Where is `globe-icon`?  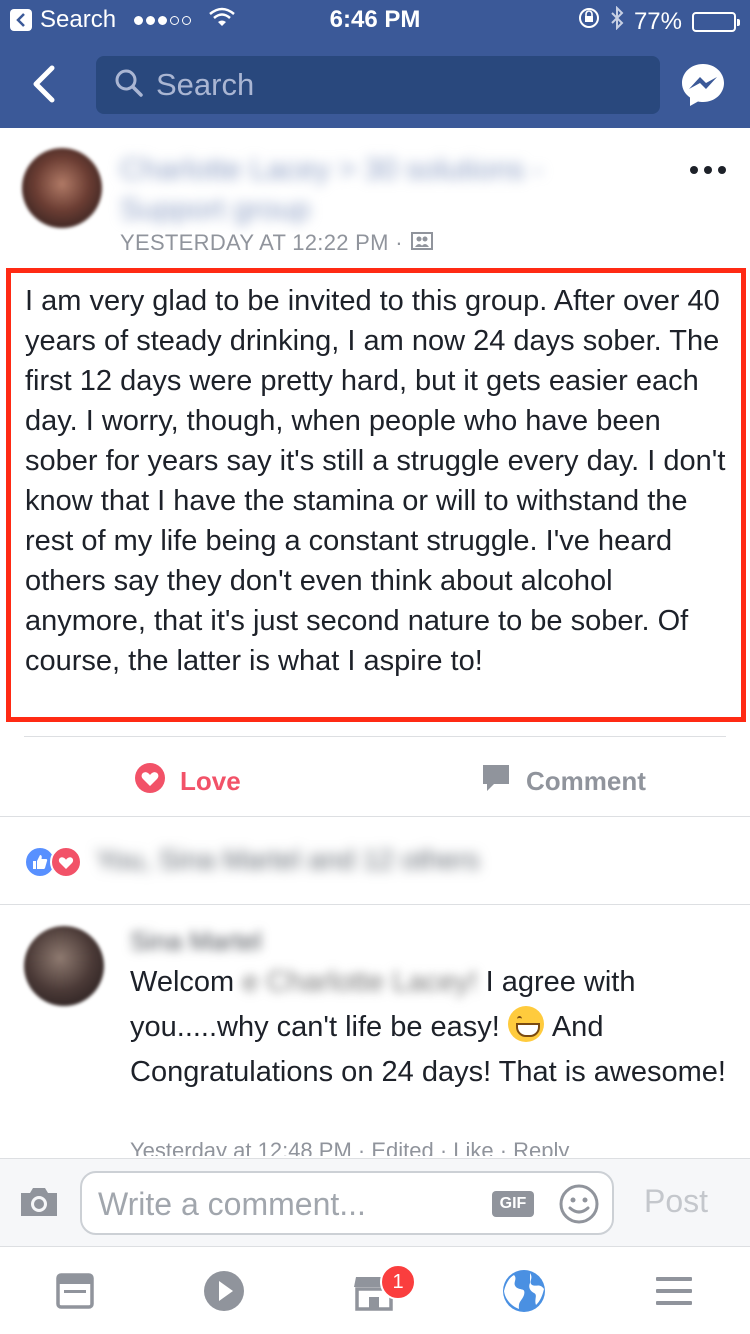 globe-icon is located at coordinates (524, 1291).